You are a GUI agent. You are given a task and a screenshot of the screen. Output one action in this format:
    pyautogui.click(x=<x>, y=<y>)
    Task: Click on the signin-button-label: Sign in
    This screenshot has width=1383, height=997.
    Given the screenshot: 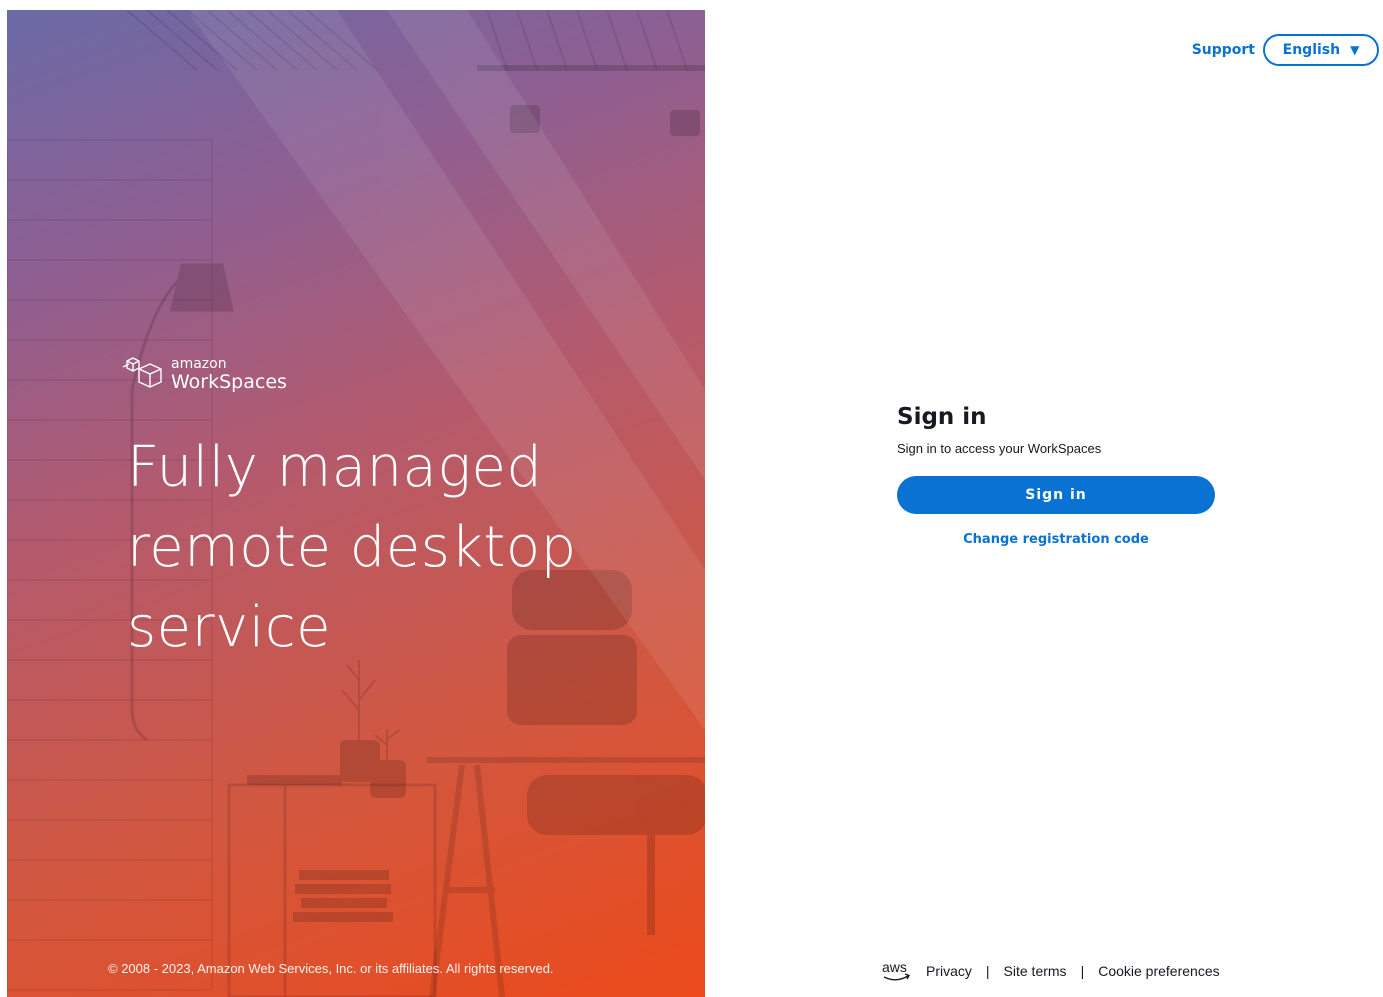 What is the action you would take?
    pyautogui.click(x=1056, y=495)
    